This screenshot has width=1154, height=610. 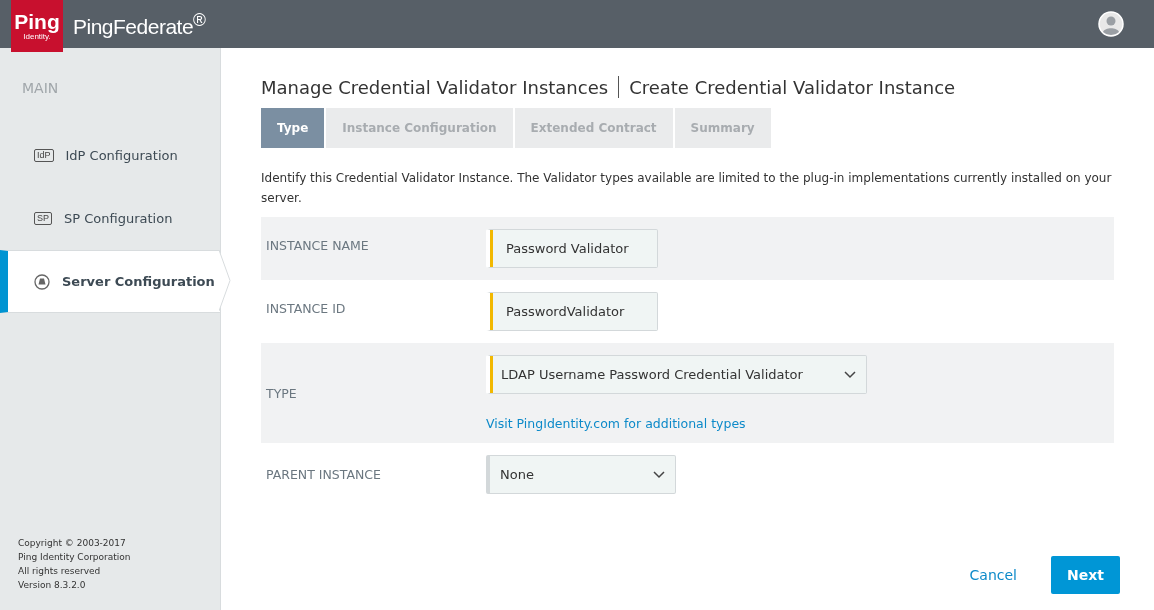 What do you see at coordinates (281, 393) in the screenshot?
I see `field-label: TYPE` at bounding box center [281, 393].